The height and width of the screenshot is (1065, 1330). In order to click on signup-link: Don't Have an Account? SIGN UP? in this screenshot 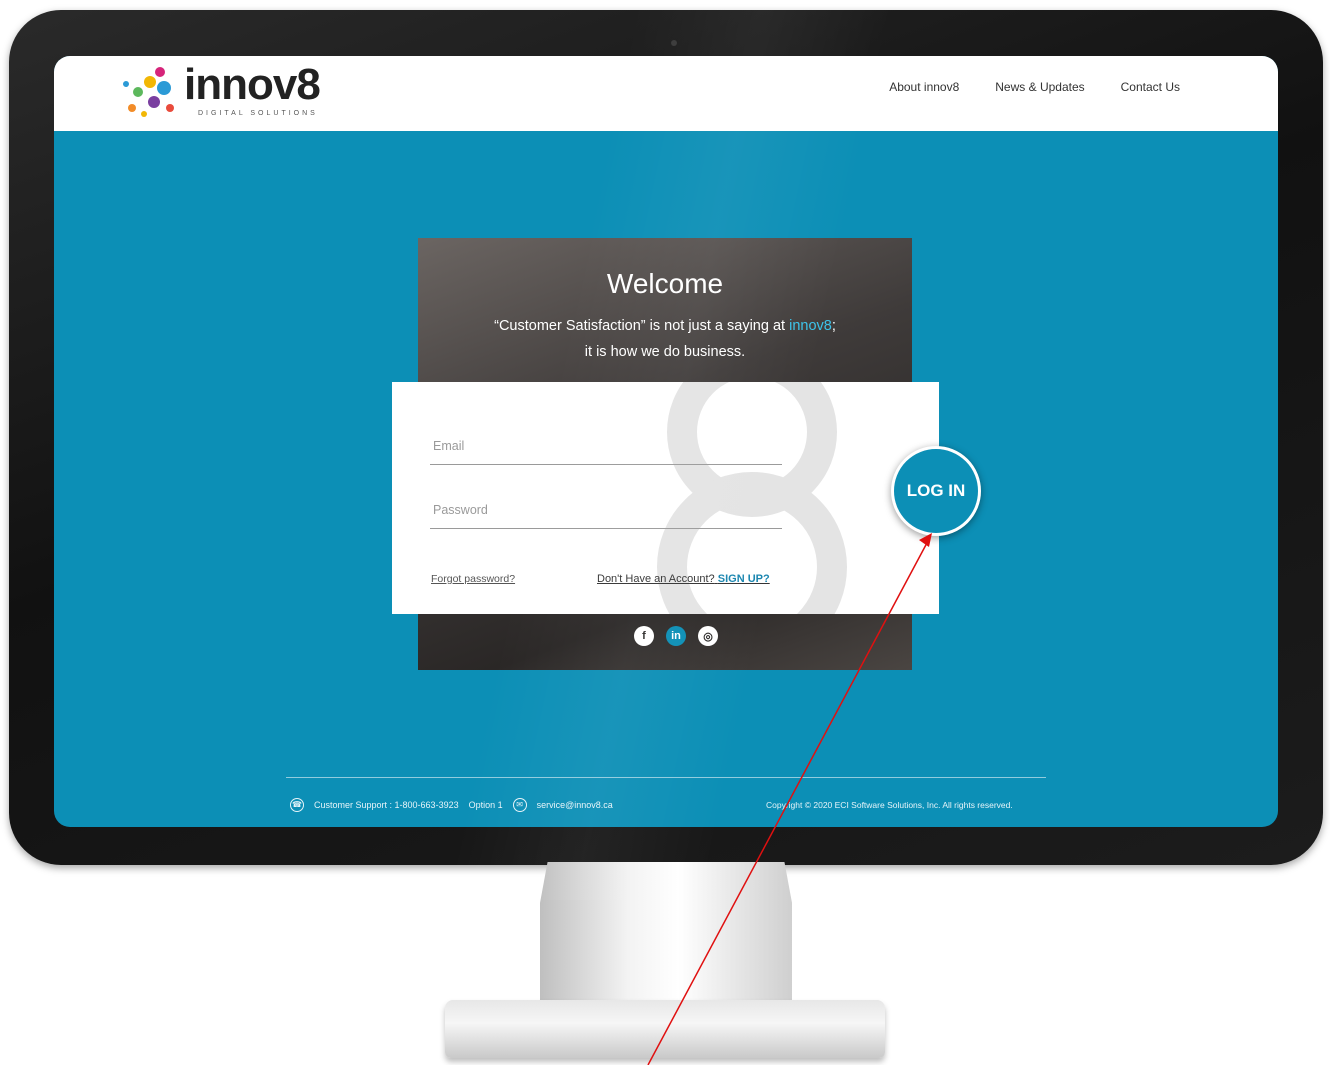, I will do `click(683, 579)`.